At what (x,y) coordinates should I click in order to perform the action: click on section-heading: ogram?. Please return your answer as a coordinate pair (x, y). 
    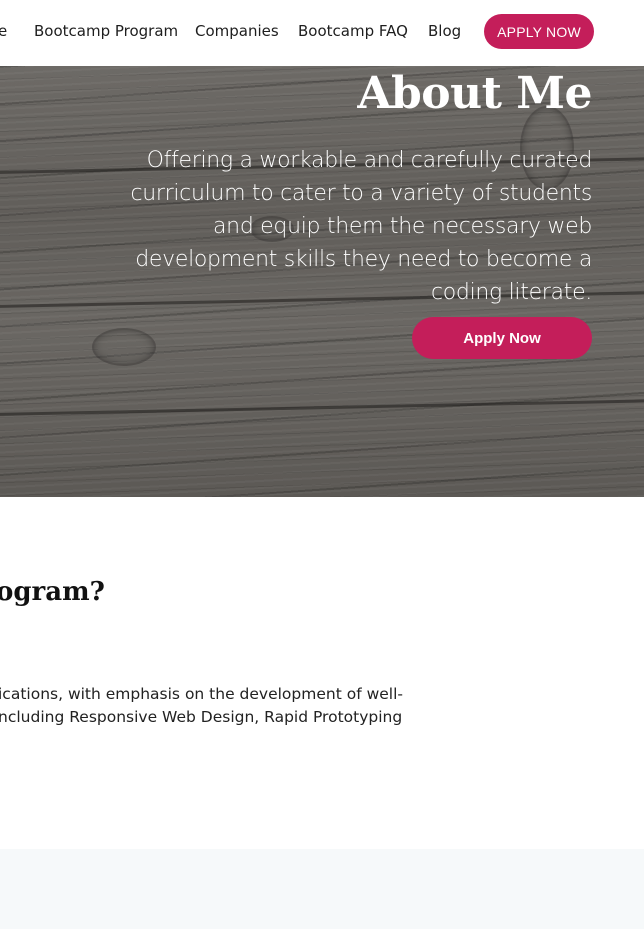
    Looking at the image, I should click on (52, 592).